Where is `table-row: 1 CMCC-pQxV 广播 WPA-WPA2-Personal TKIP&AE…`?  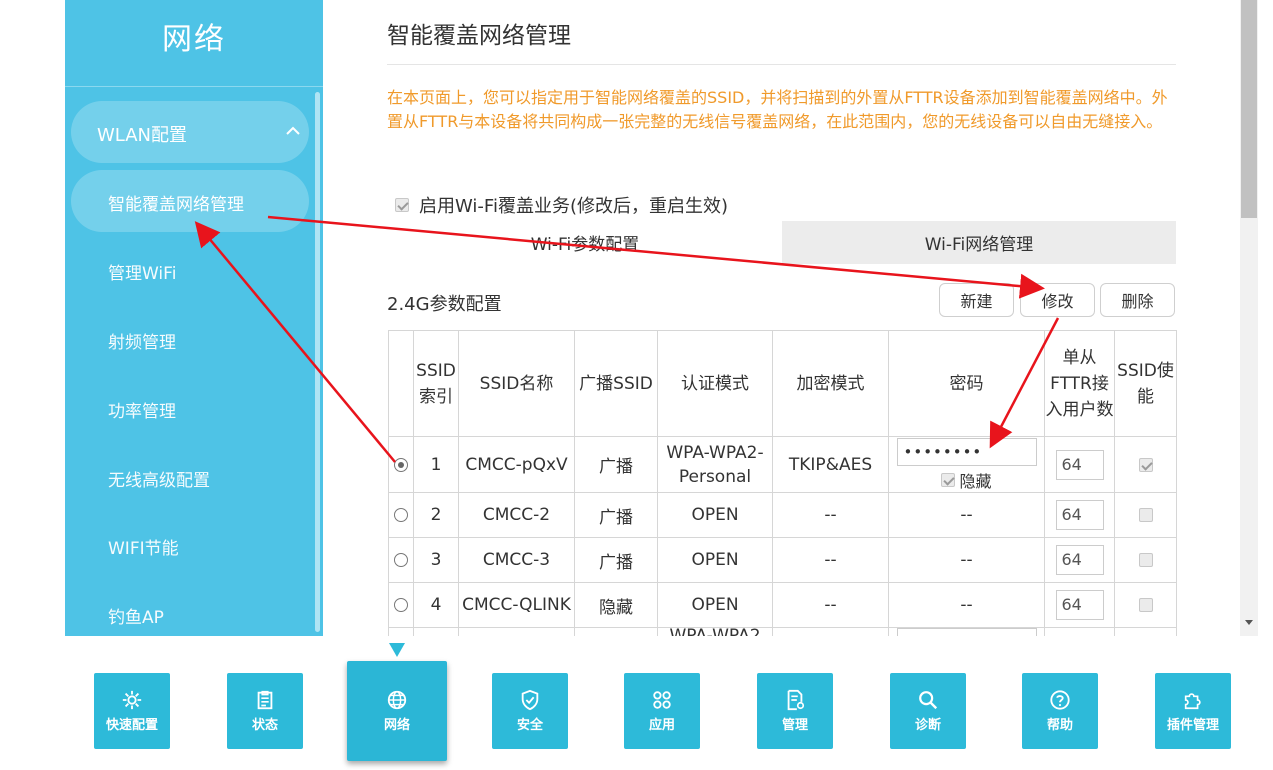 table-row: 1 CMCC-pQxV 广播 WPA-WPA2-Personal TKIP&AE… is located at coordinates (782, 464).